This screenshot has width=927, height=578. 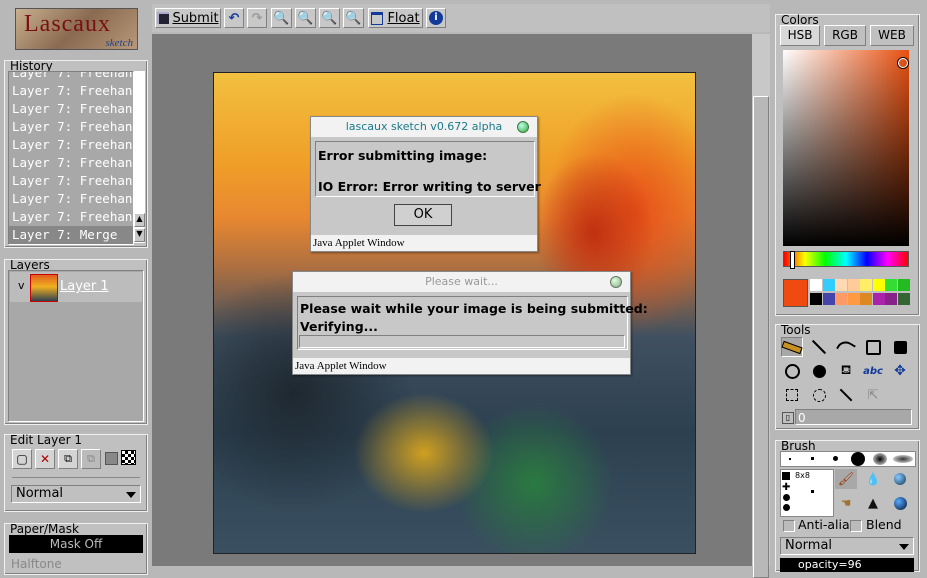 I want to click on duplicate-layer-button: ⧉, so click(x=68, y=459).